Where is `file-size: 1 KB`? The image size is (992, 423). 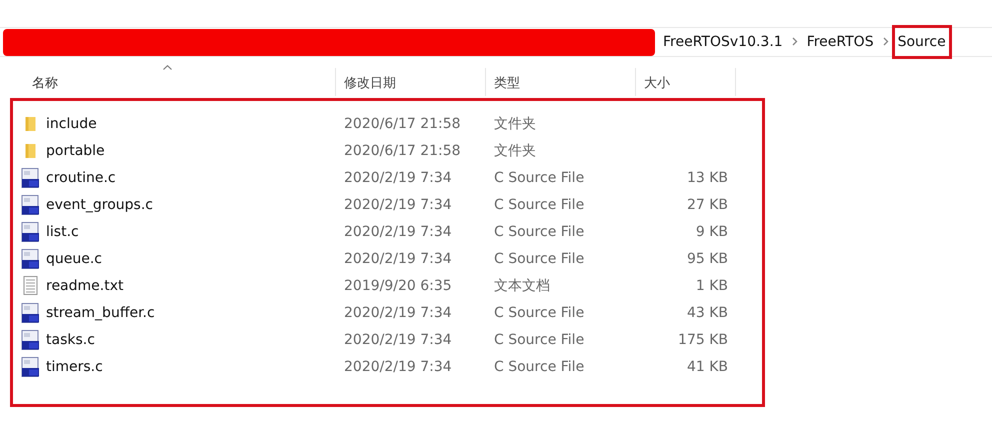
file-size: 1 KB is located at coordinates (712, 286).